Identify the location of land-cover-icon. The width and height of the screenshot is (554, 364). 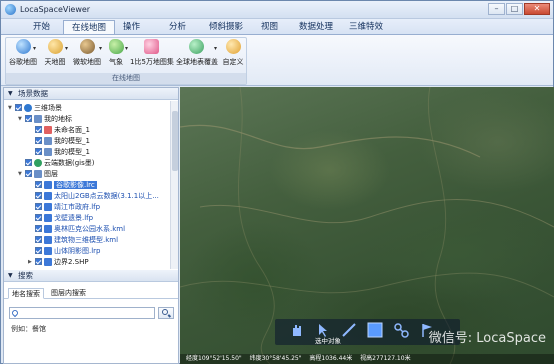
(196, 46).